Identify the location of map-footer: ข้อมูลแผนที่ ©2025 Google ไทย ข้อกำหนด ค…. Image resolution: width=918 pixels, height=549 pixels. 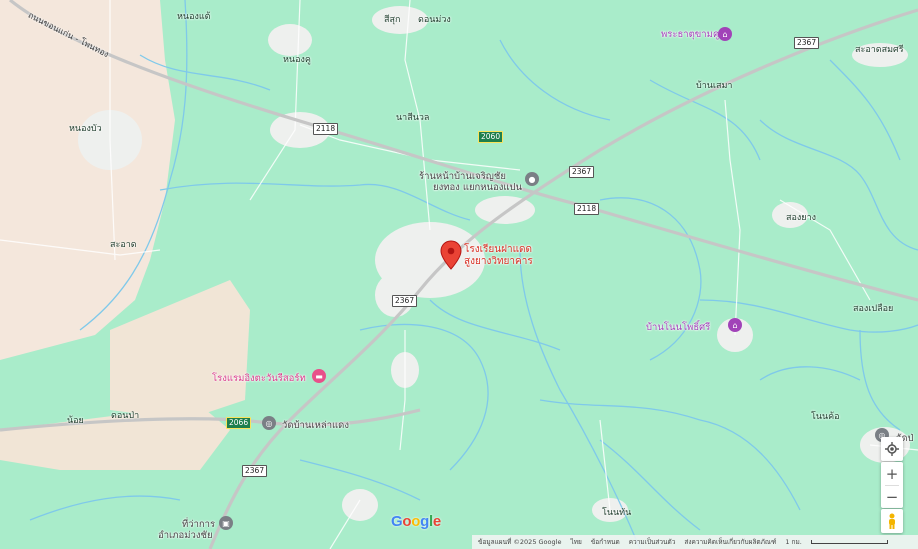
(695, 542).